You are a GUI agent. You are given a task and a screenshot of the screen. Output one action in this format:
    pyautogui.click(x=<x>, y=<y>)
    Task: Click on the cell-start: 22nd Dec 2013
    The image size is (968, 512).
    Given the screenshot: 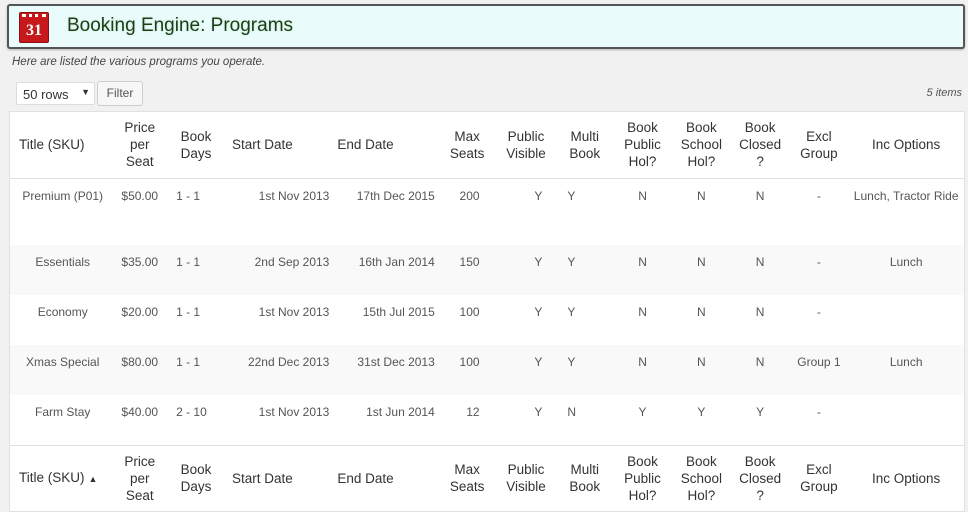 What is the action you would take?
    pyautogui.click(x=288, y=362)
    